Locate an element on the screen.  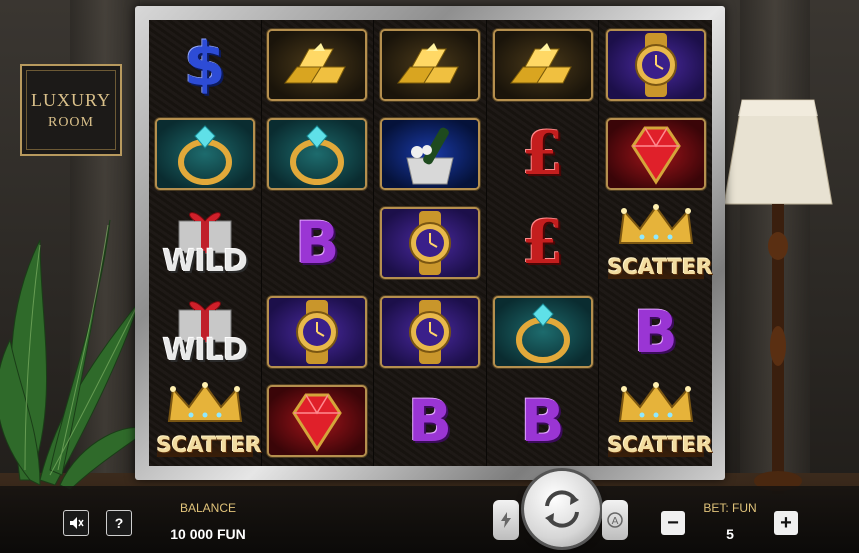
reel-1: $ WILD WILD SCATTER is located at coordinates (205, 243).